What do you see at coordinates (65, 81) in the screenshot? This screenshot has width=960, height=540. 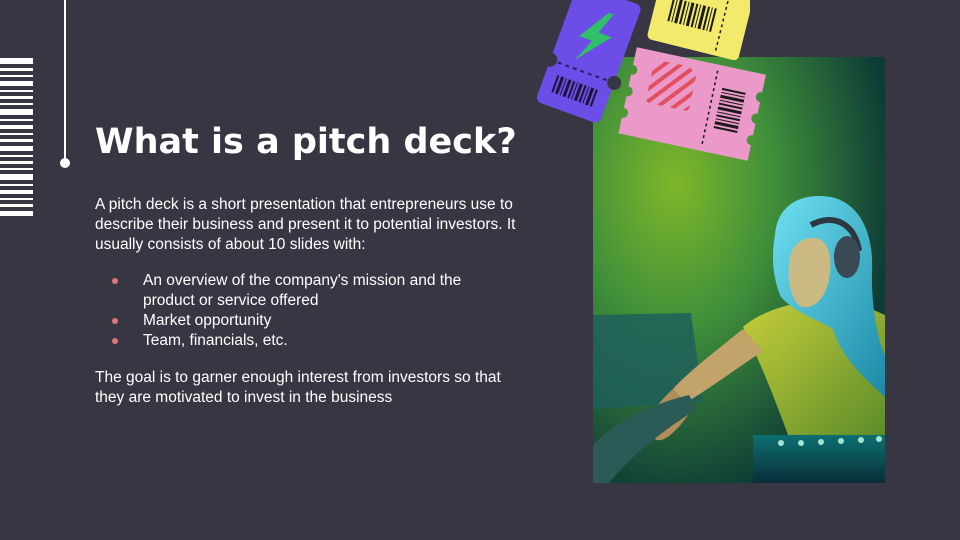 I see `vertical-line` at bounding box center [65, 81].